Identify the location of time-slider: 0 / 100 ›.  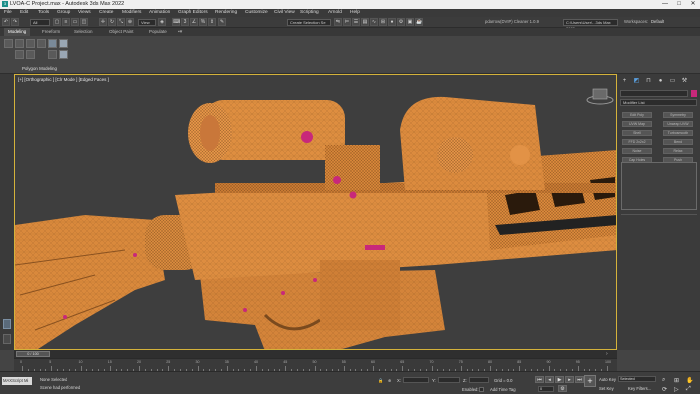
(315, 354).